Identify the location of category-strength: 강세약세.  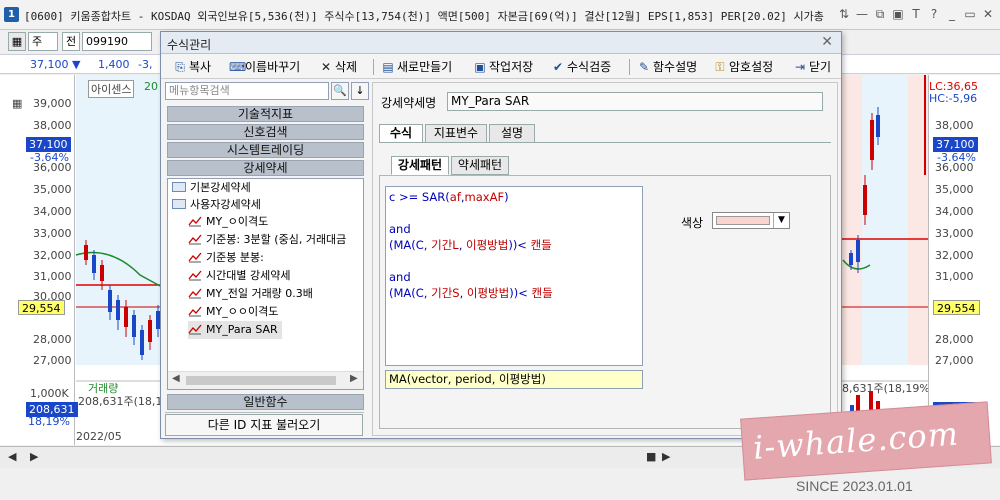
(265, 168).